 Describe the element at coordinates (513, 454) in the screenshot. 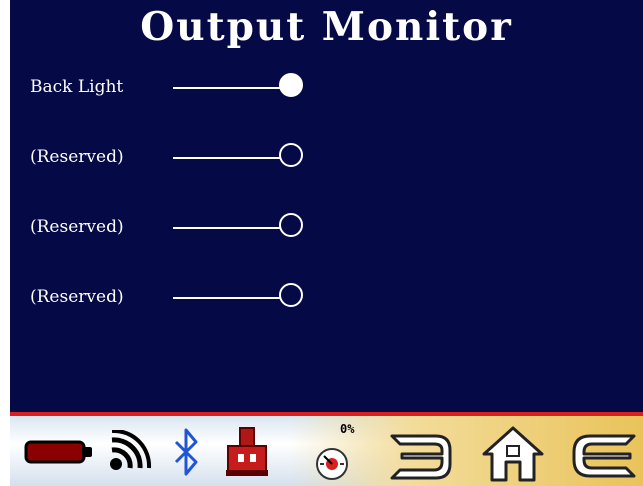

I see `home-button` at that location.